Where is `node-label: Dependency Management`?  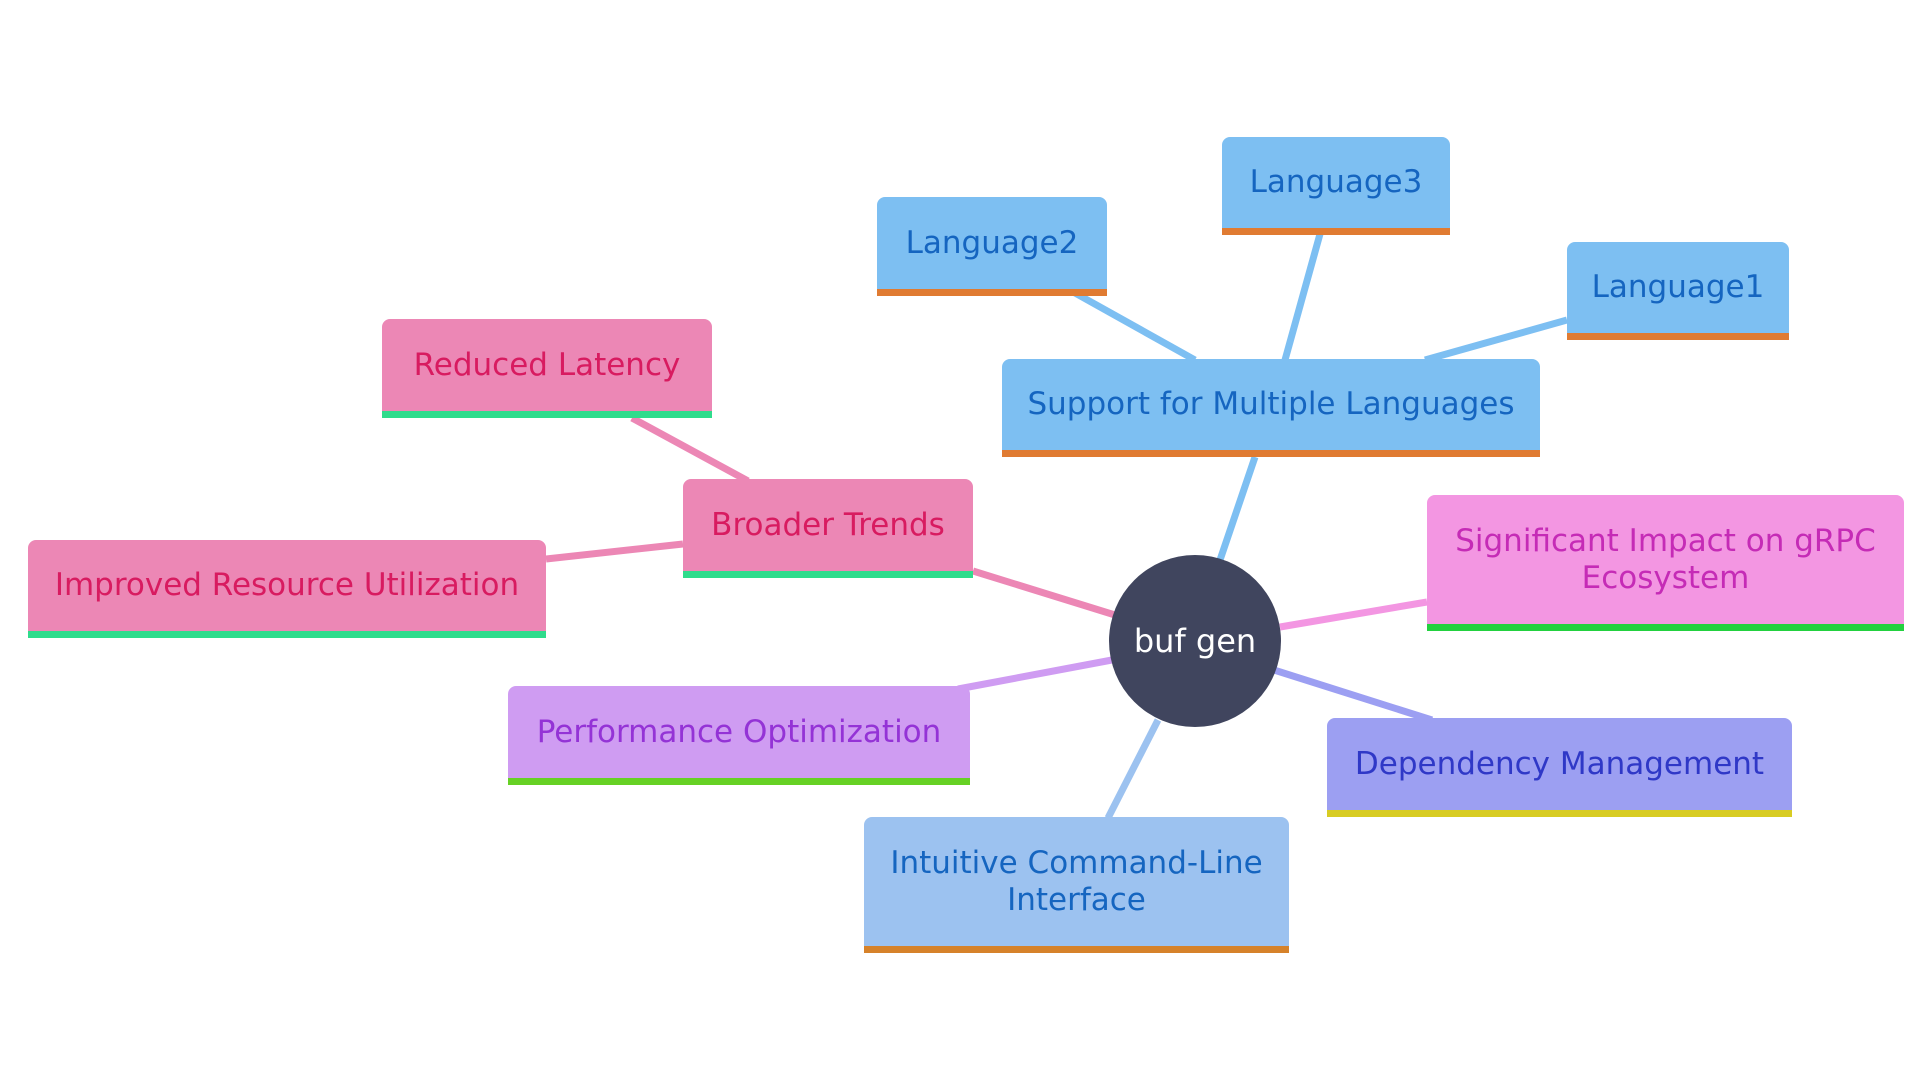
node-label: Dependency Management is located at coordinates (1559, 763).